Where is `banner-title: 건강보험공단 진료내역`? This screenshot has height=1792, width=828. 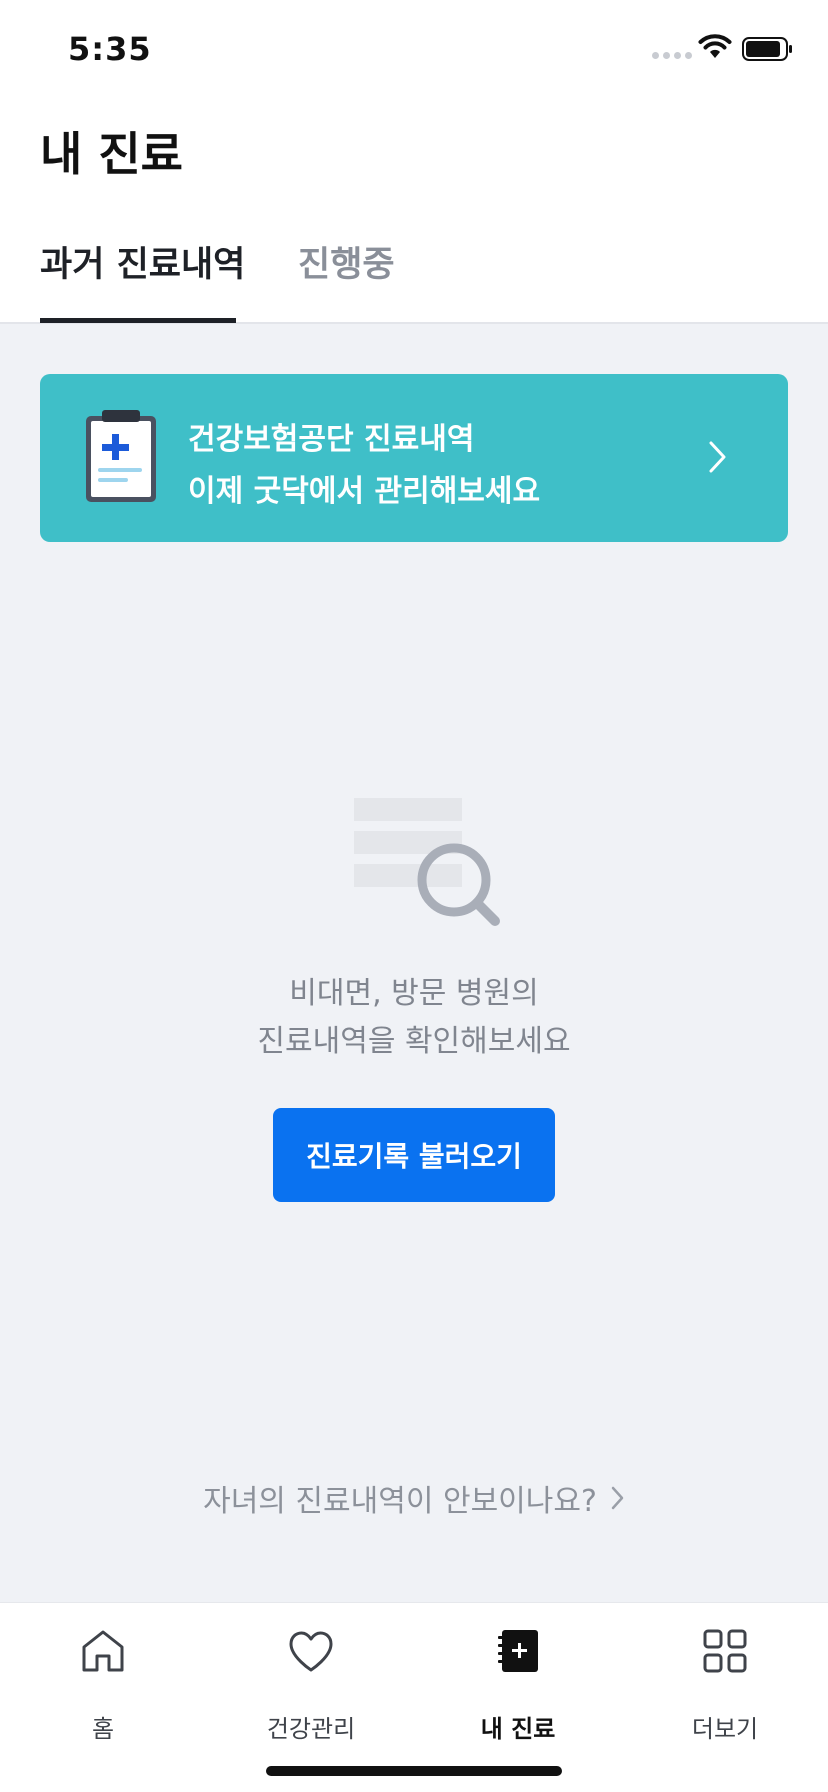
banner-title: 건강보험공단 진료내역 is located at coordinates (331, 439).